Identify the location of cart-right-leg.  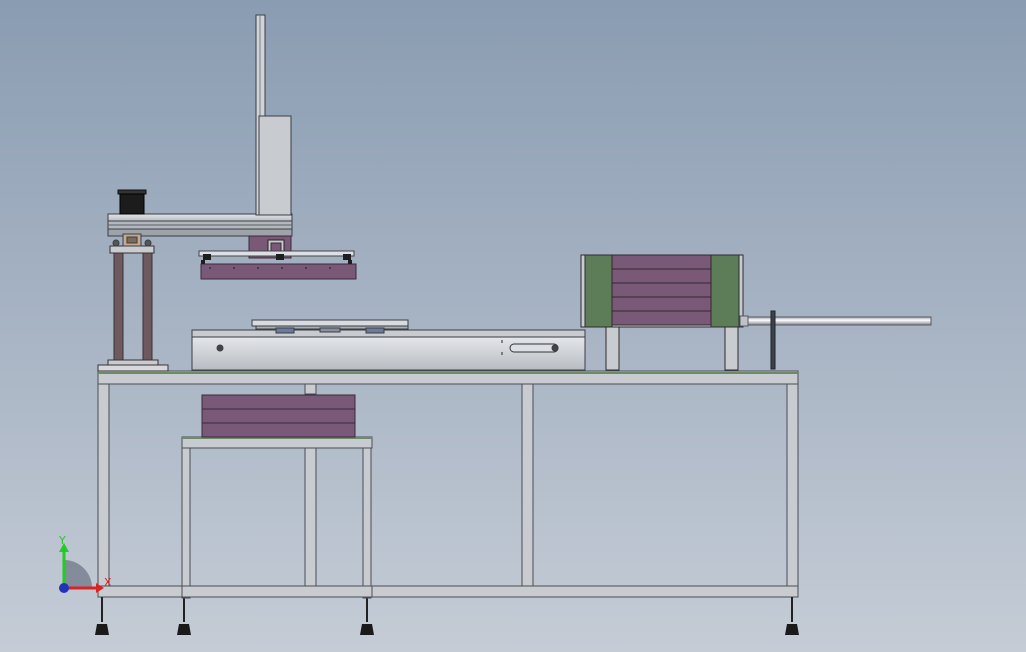
(367, 523).